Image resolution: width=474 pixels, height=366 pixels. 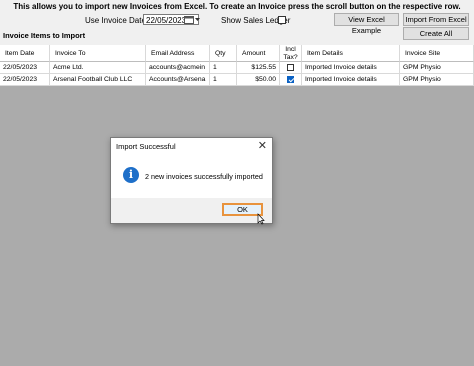 I want to click on close-icon: ✕, so click(x=262, y=145).